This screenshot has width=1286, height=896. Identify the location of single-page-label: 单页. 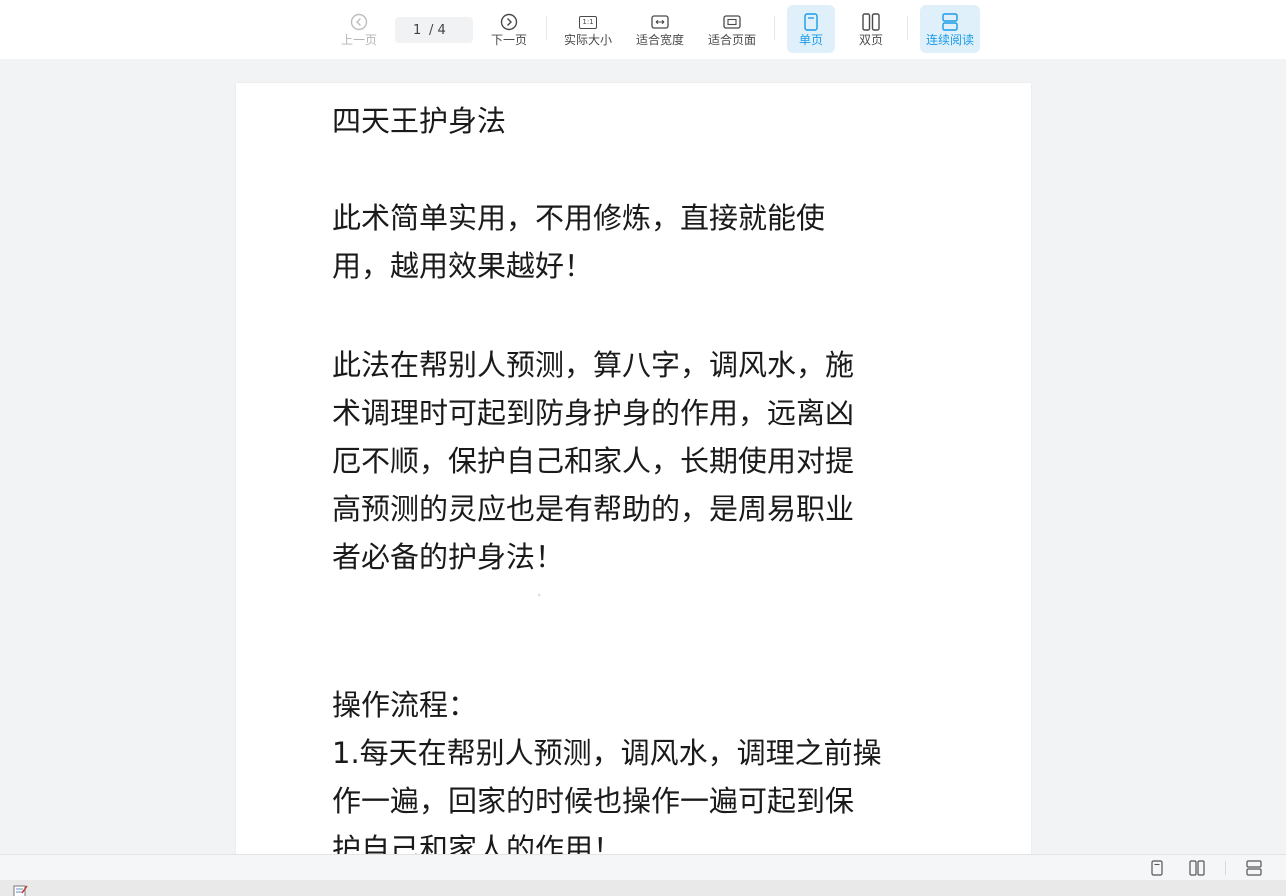
(810, 40).